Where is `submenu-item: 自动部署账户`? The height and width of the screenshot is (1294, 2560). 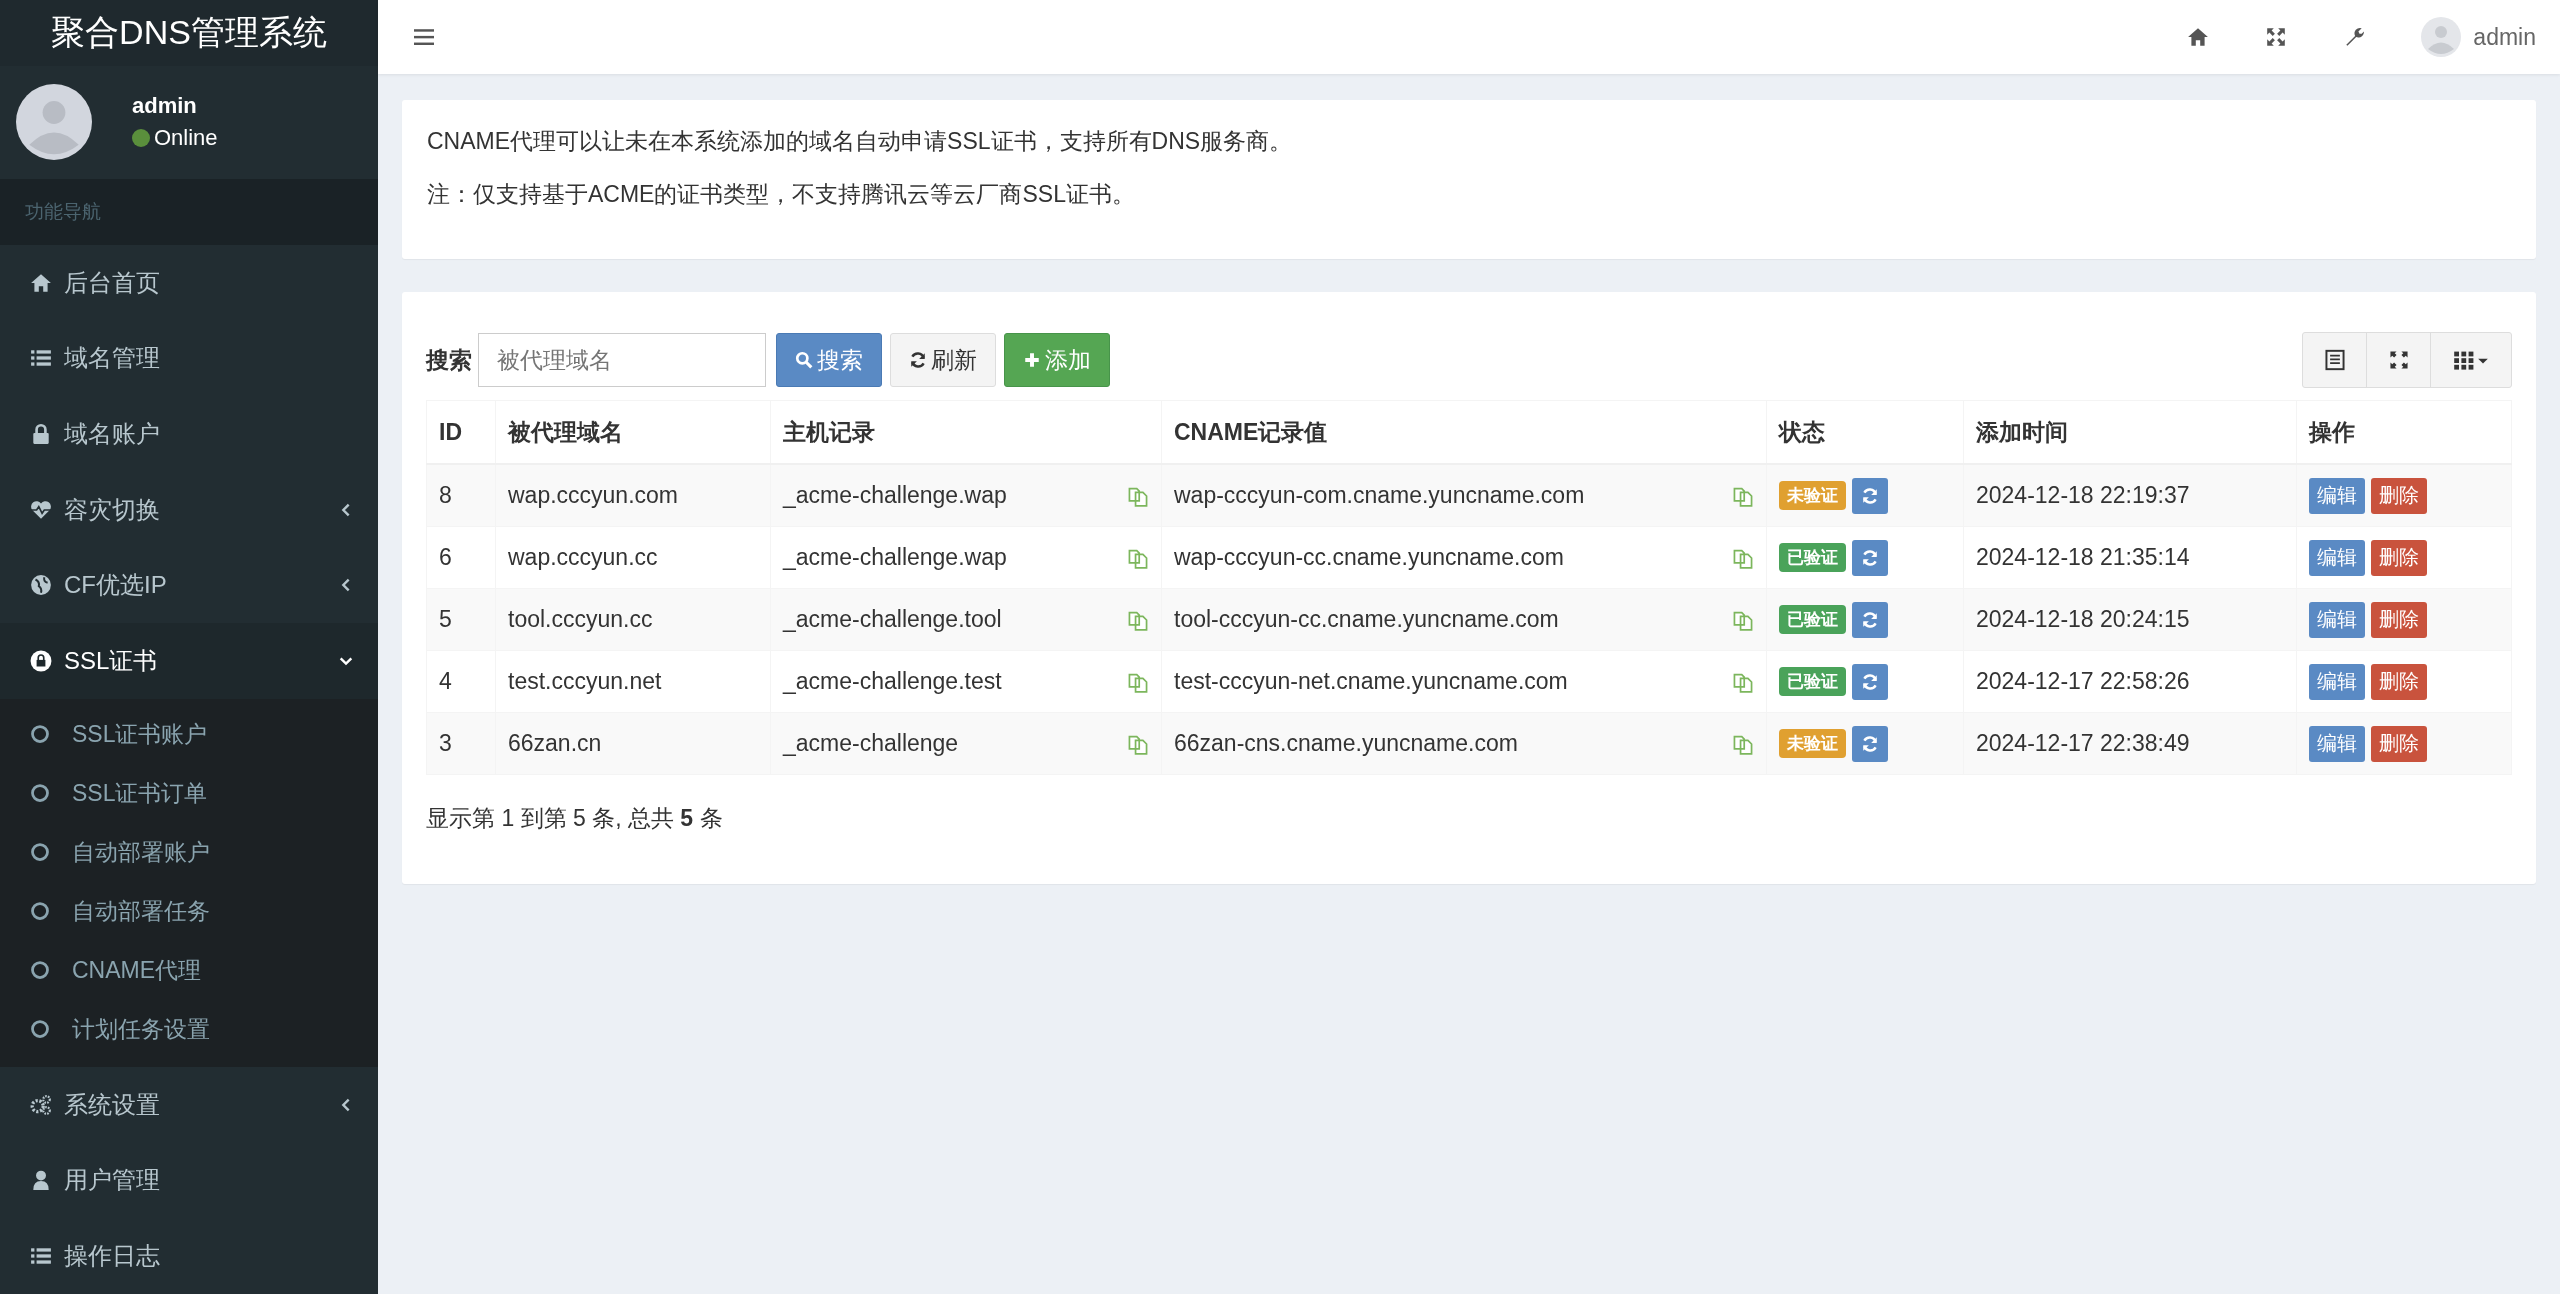
submenu-item: 自动部署账户 is located at coordinates (189, 852).